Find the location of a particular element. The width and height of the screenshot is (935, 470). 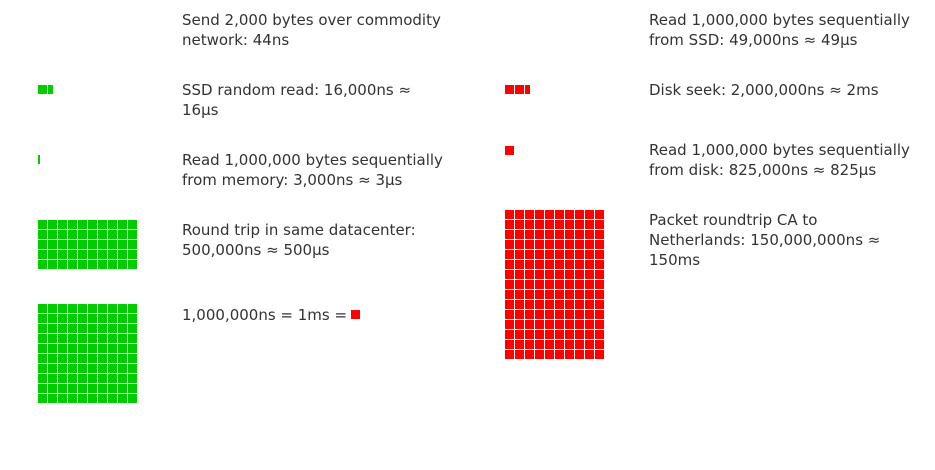

latency-label: 1,000,000ns = 1ms = is located at coordinates (317, 315).